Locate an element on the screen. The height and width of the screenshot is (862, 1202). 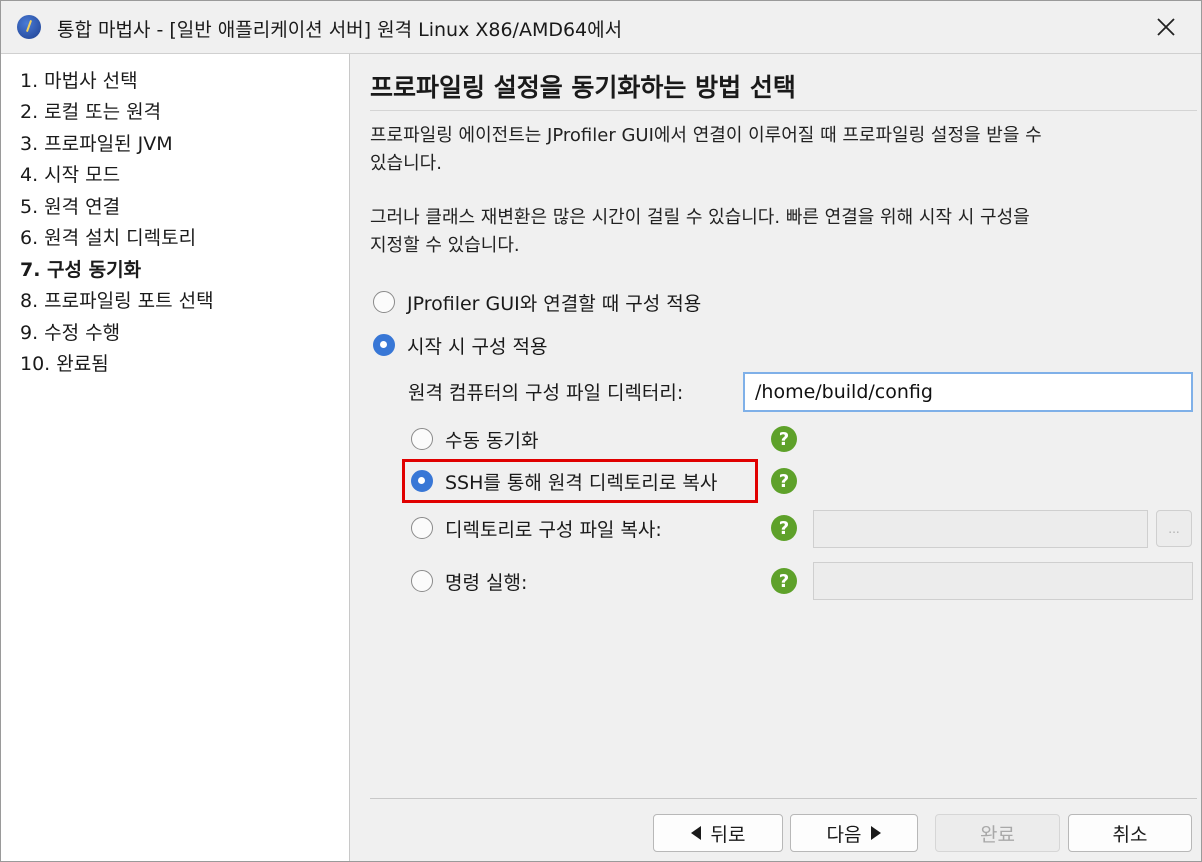
next-button: 다음 is located at coordinates (854, 833).